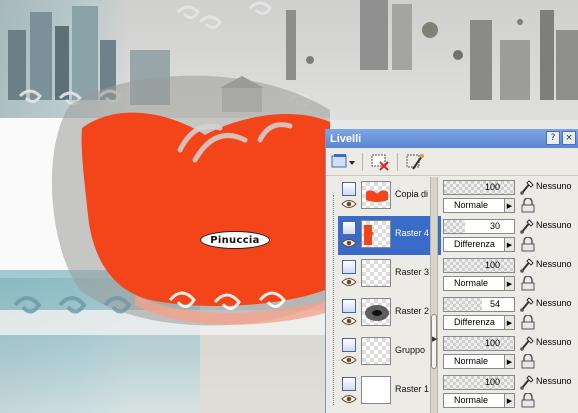  I want to click on panel-splitter, so click(434, 295).